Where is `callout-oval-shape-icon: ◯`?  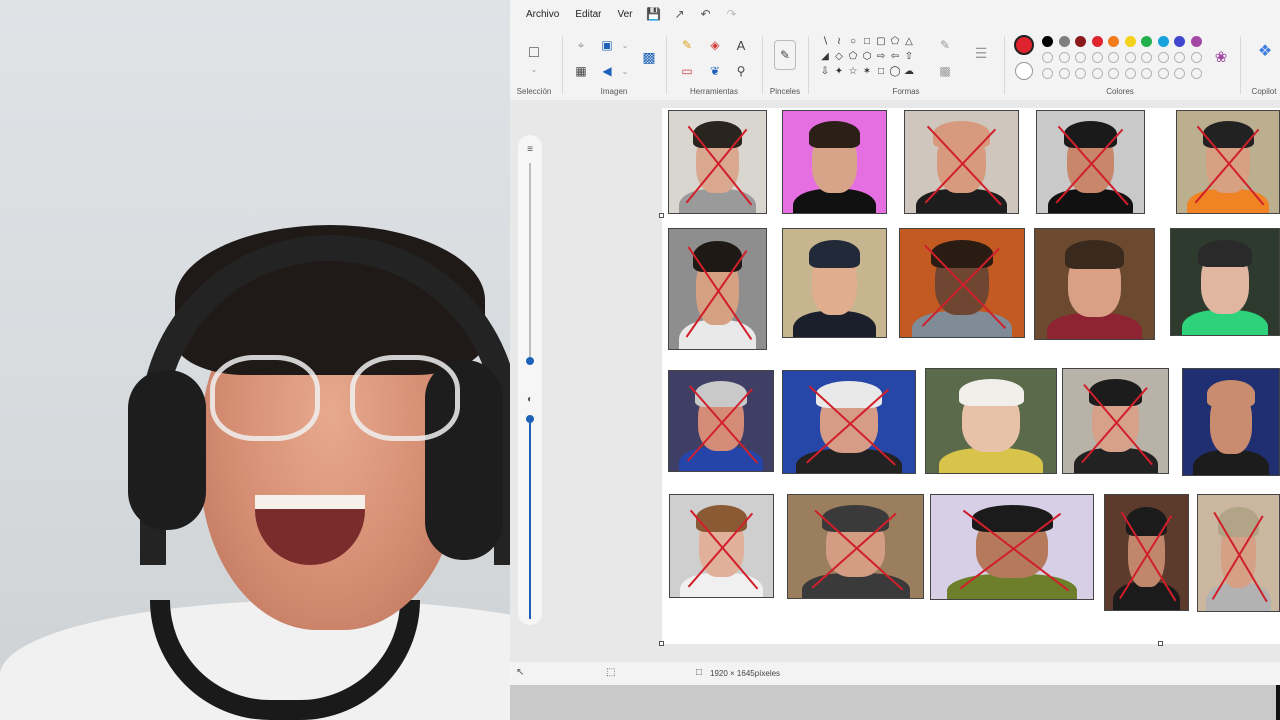
callout-oval-shape-icon: ◯ is located at coordinates (895, 71).